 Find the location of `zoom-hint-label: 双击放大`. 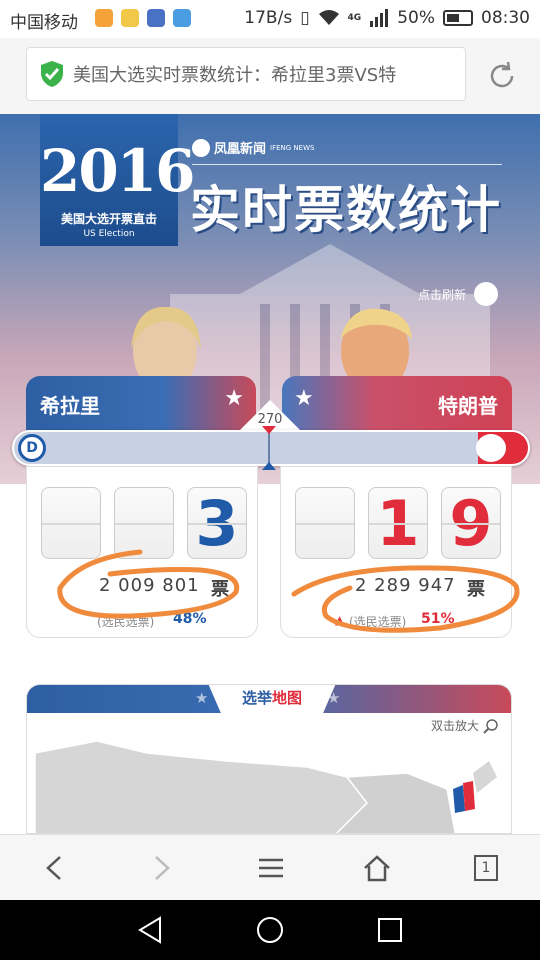

zoom-hint-label: 双击放大 is located at coordinates (454, 726).